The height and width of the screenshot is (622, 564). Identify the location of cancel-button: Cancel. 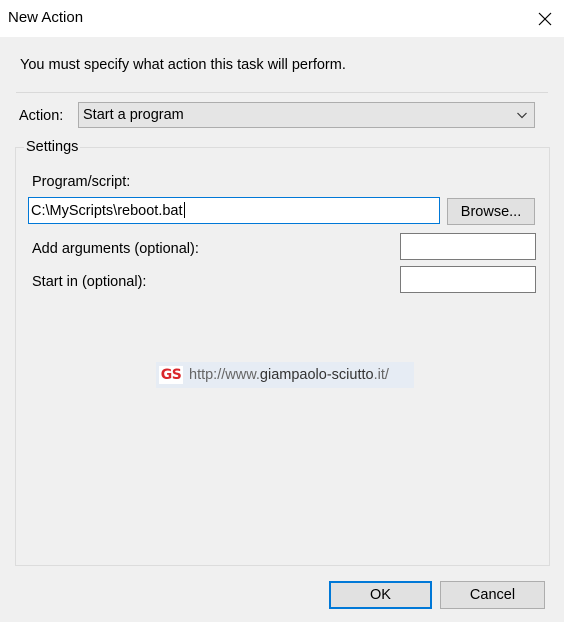
(492, 595).